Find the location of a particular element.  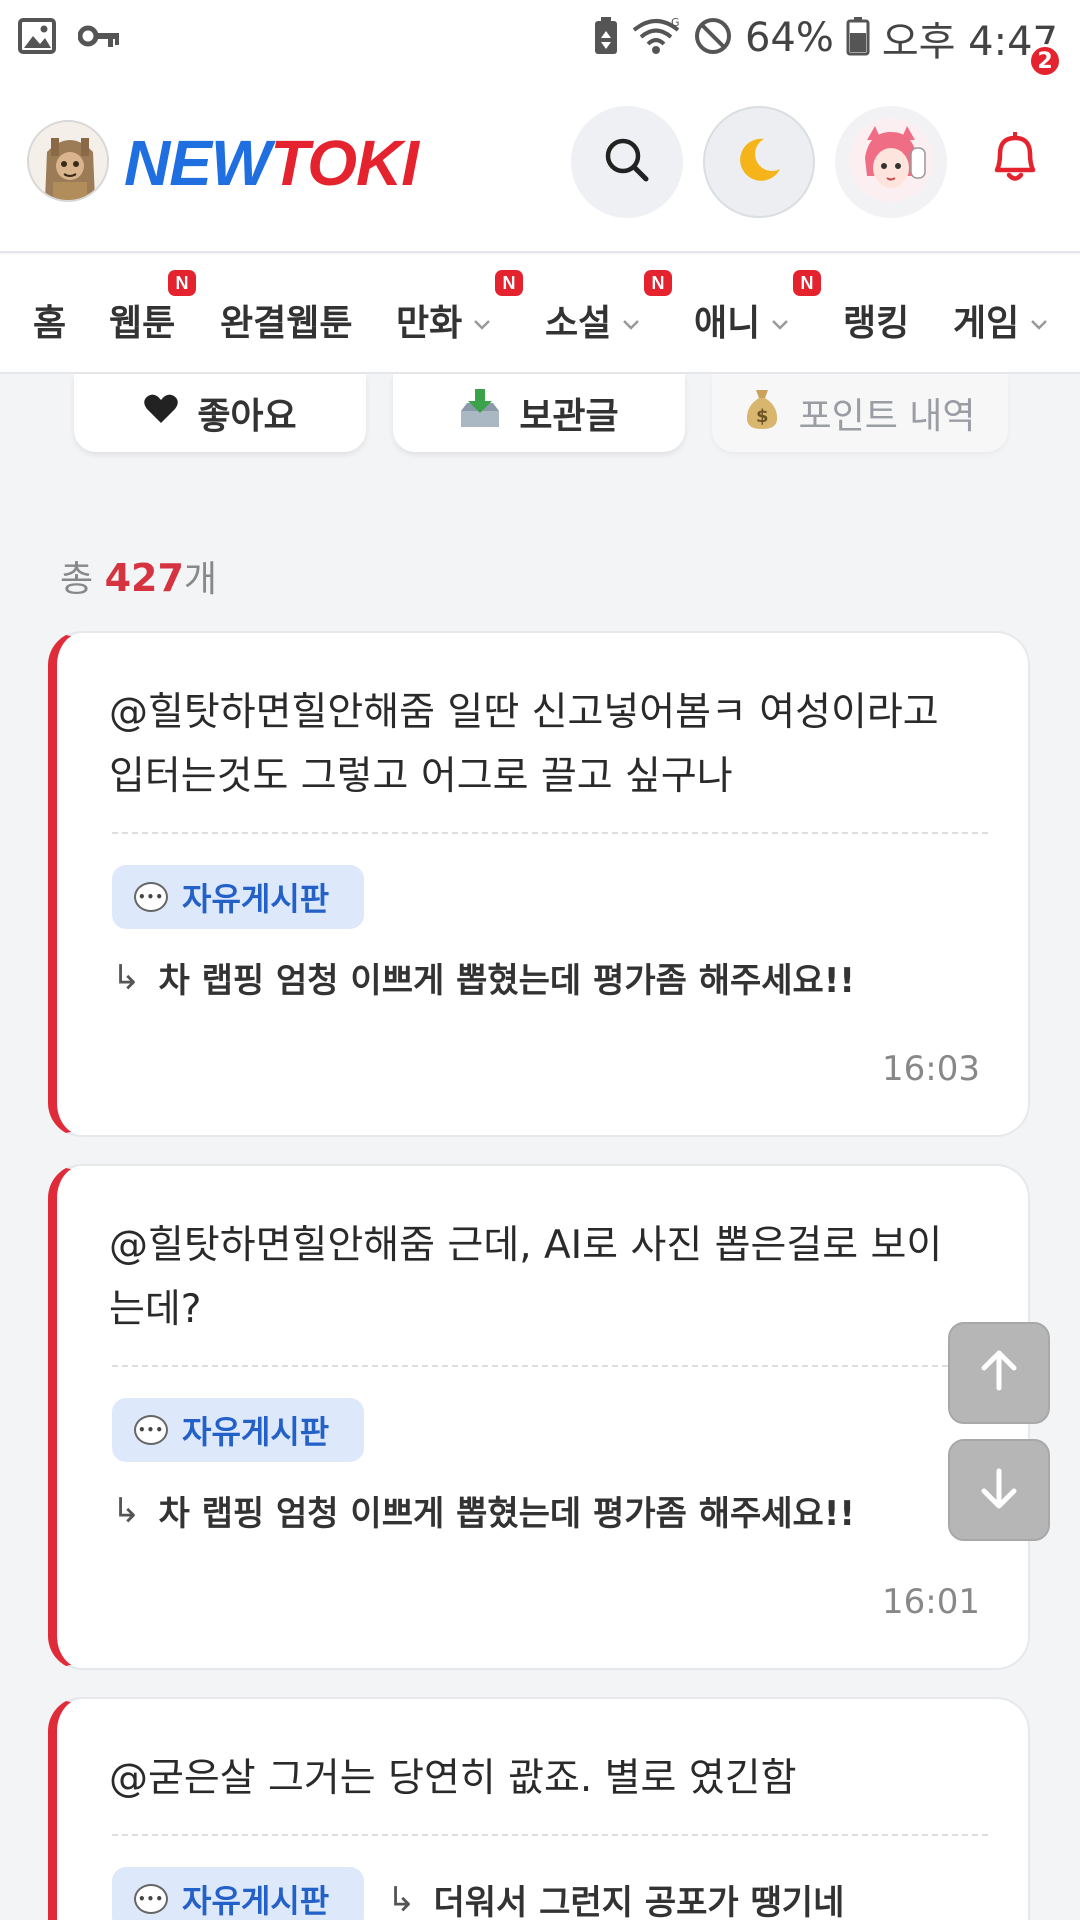

avatar-icon is located at coordinates (891, 162).